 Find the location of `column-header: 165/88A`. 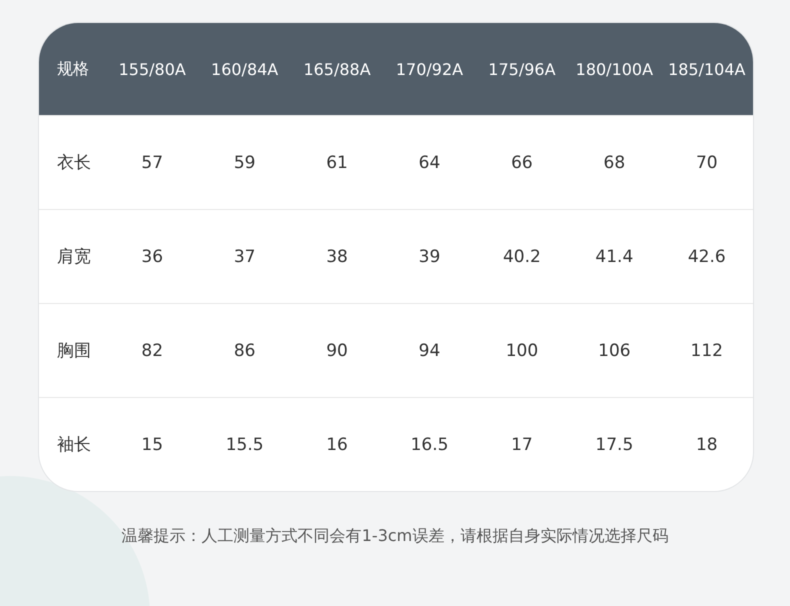

column-header: 165/88A is located at coordinates (337, 69).